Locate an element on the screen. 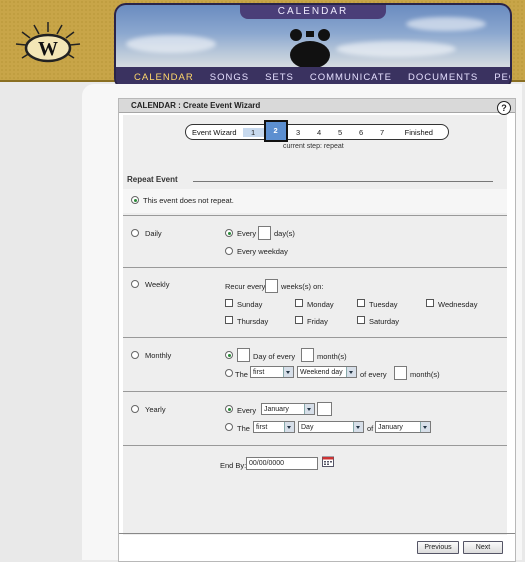 The height and width of the screenshot is (562, 525). yearly-month-select: January is located at coordinates (288, 409).